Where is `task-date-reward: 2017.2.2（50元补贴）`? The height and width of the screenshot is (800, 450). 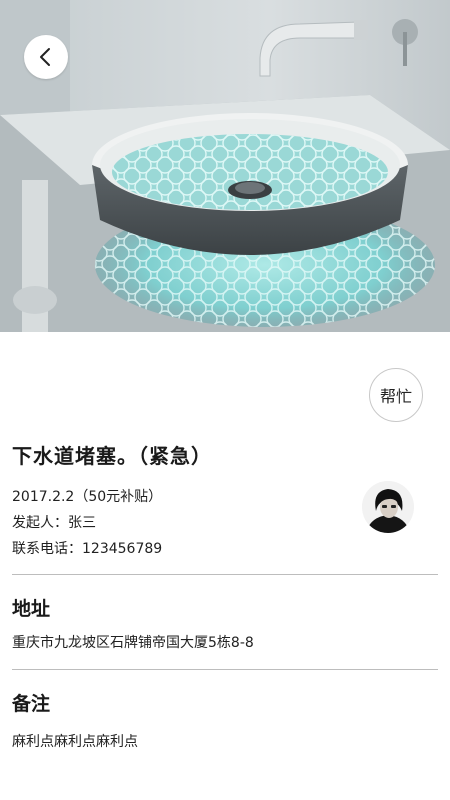
task-date-reward: 2017.2.2（50元补贴） is located at coordinates (87, 497).